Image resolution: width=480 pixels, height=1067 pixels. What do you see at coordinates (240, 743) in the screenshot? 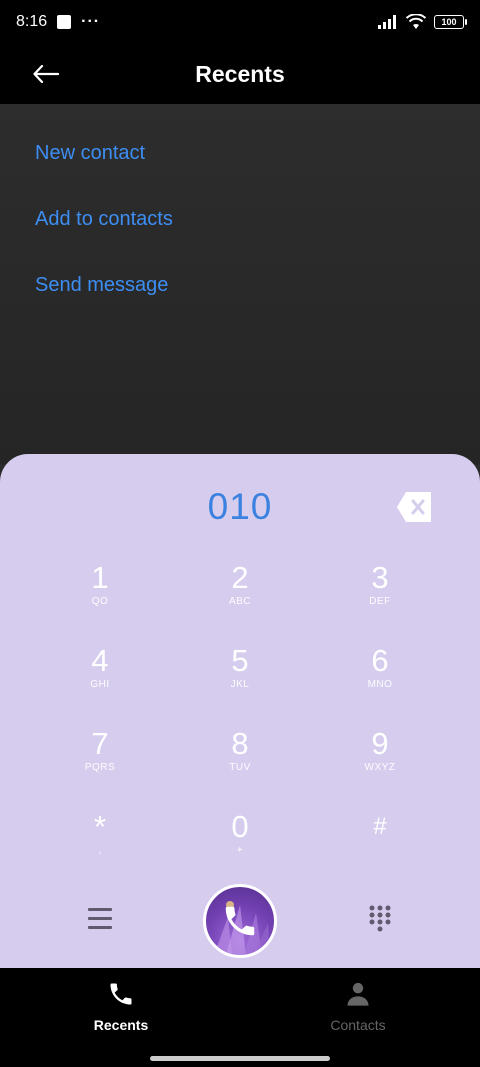
I see `key-digit: 8` at bounding box center [240, 743].